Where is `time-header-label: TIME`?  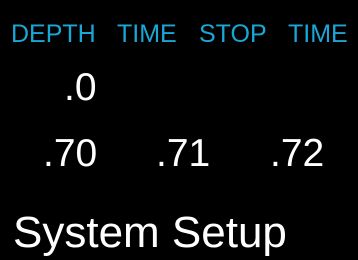
time-header-label: TIME is located at coordinates (147, 34).